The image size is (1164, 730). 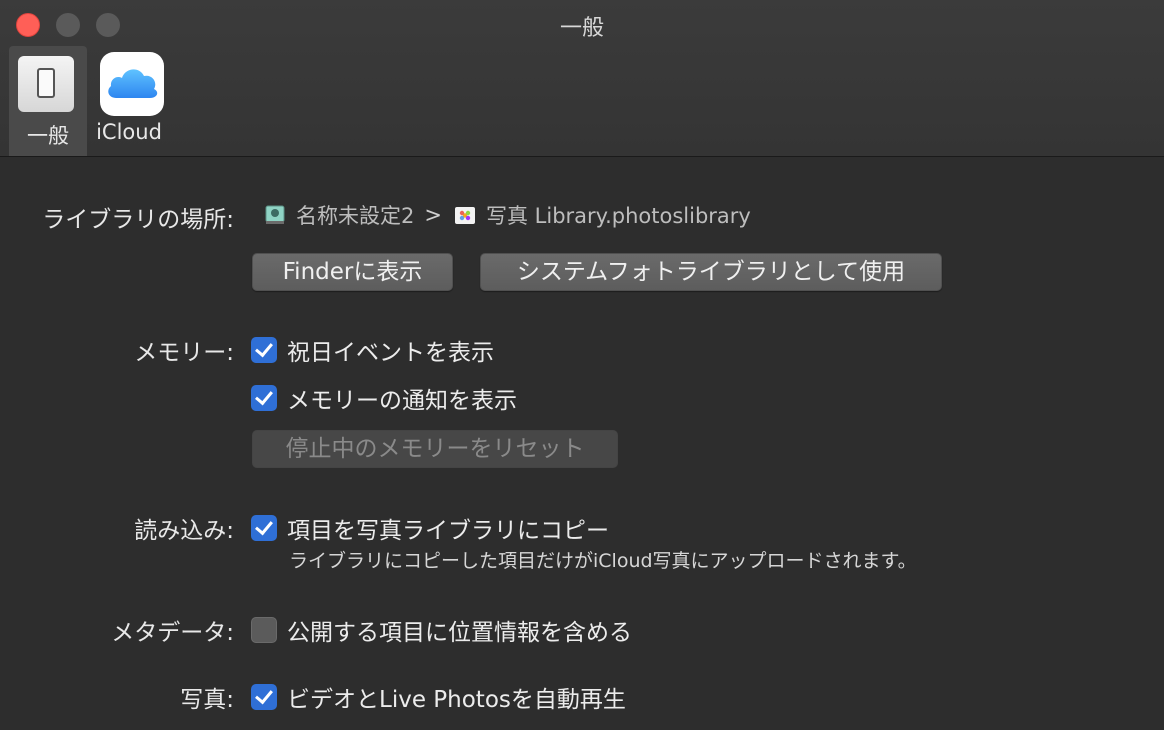 I want to click on photos-library-icon, so click(x=465, y=215).